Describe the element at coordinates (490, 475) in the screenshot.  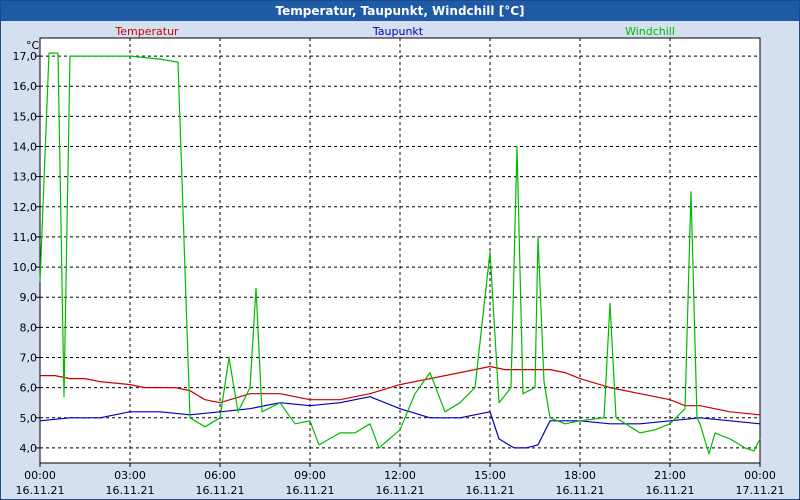
I see `x-tick-time: 15:00` at that location.